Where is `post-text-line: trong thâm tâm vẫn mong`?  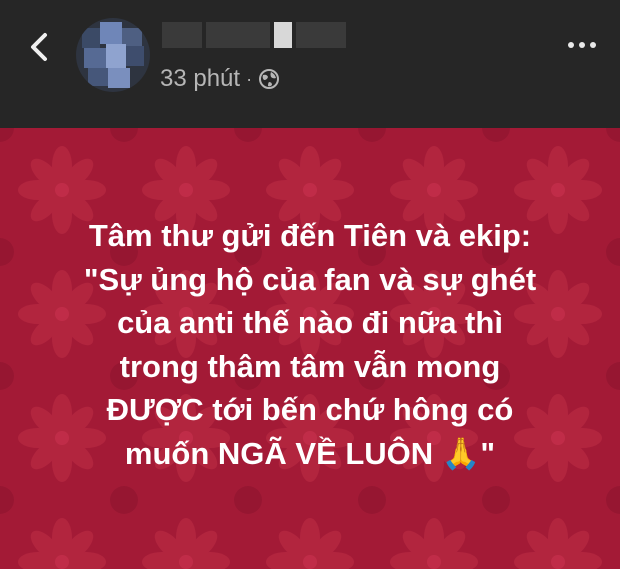 post-text-line: trong thâm tâm vẫn mong is located at coordinates (310, 366).